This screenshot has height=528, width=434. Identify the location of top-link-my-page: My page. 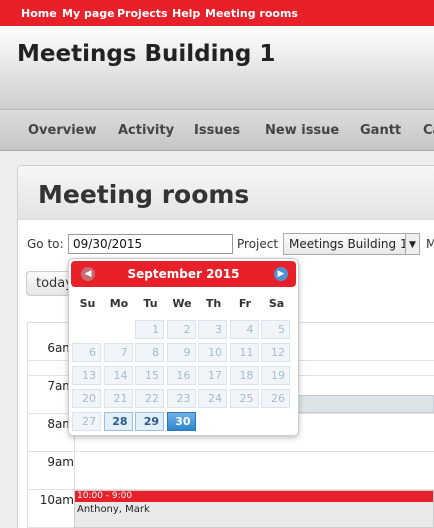
(88, 13).